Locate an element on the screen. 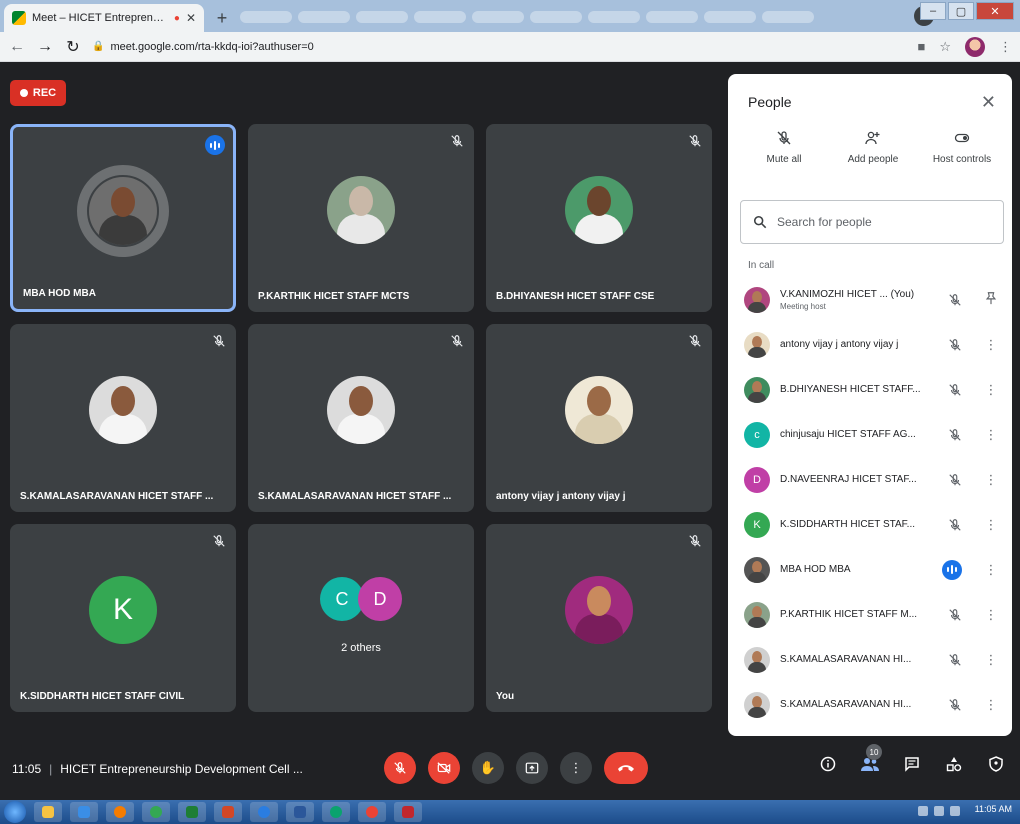 The image size is (1020, 824). participant-row: c chinjusaju HICET STAFF AG... ⋮ is located at coordinates (870, 434).